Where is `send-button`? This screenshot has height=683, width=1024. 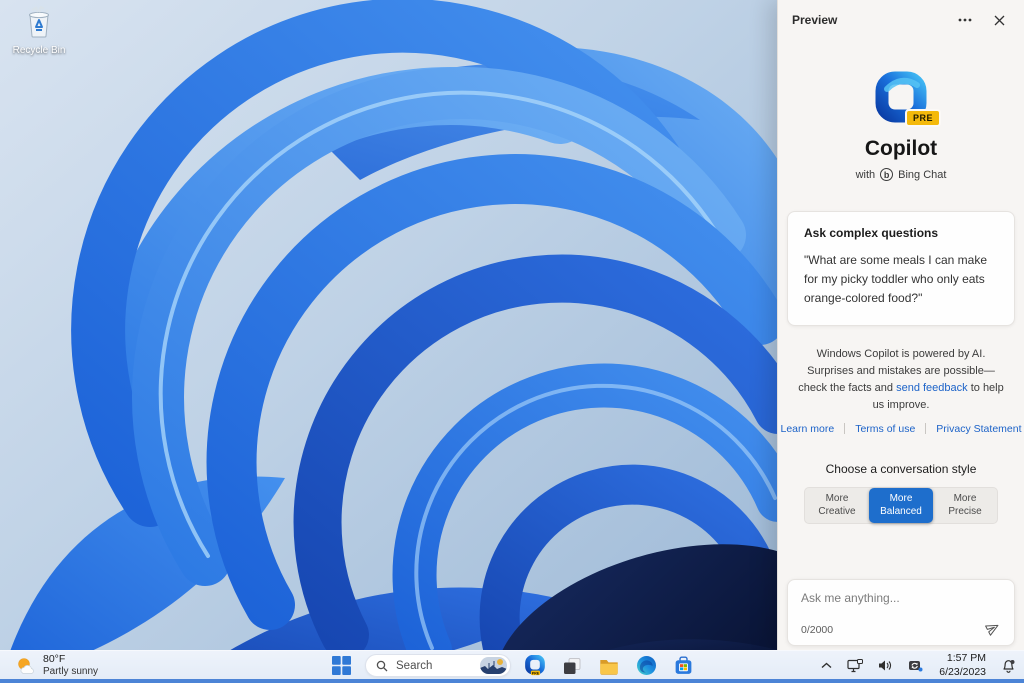 send-button is located at coordinates (993, 628).